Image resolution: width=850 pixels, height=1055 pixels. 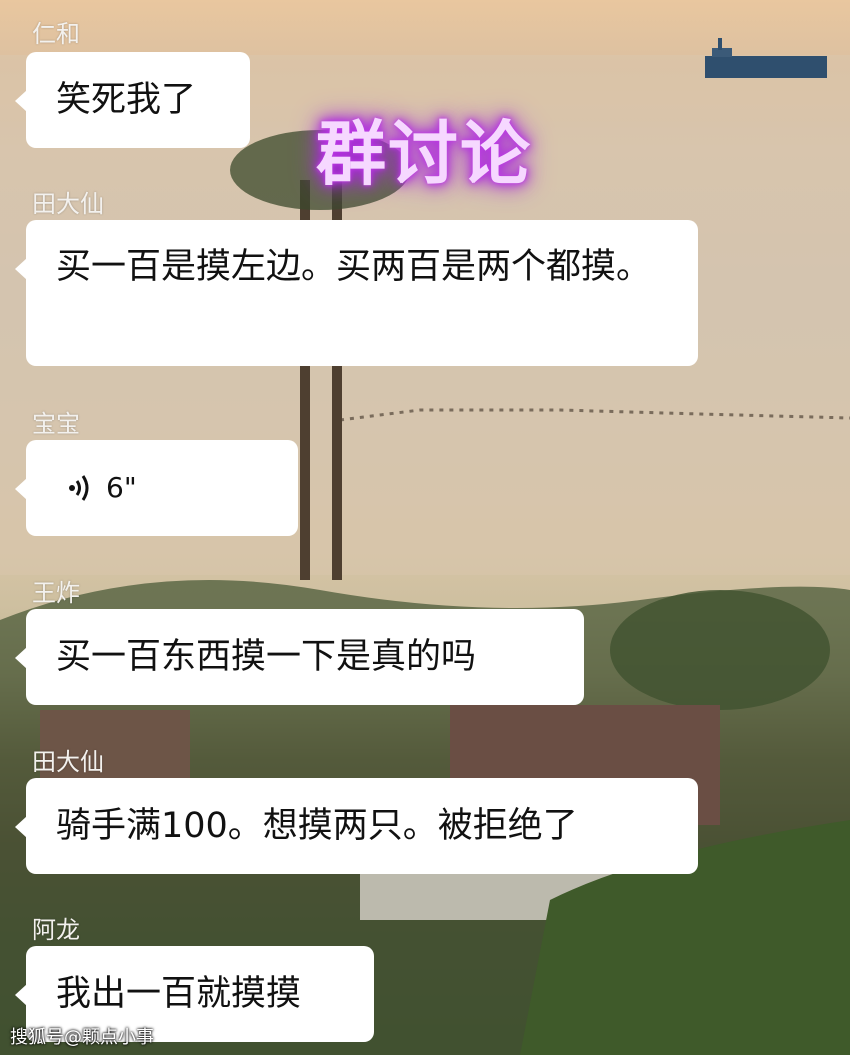 What do you see at coordinates (79, 488) in the screenshot?
I see `voice-wave-icon` at bounding box center [79, 488].